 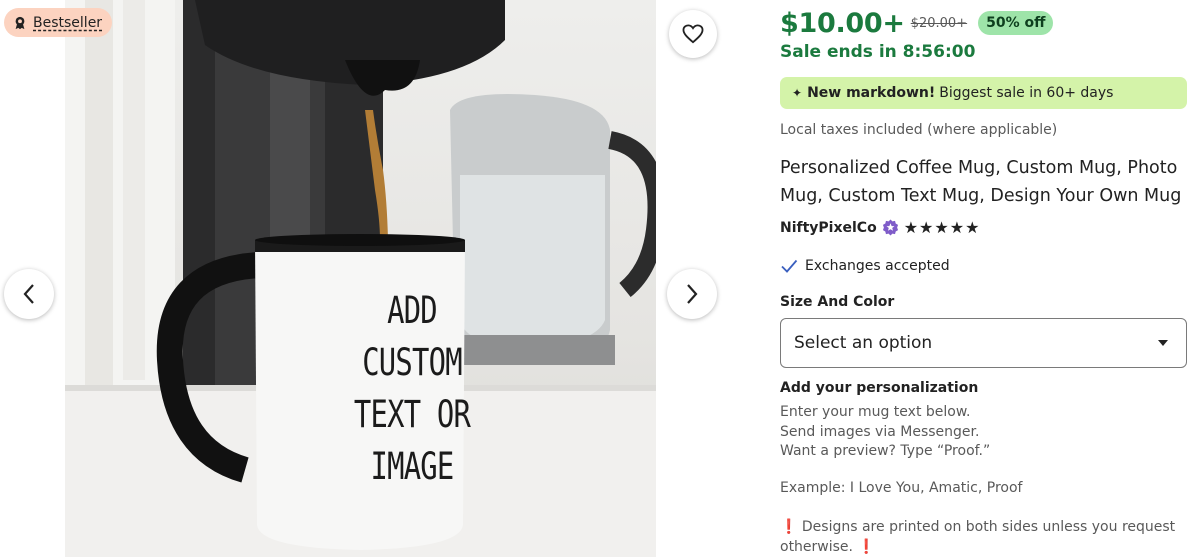 What do you see at coordinates (877, 266) in the screenshot?
I see `exchanges-label: Exchanges accepted` at bounding box center [877, 266].